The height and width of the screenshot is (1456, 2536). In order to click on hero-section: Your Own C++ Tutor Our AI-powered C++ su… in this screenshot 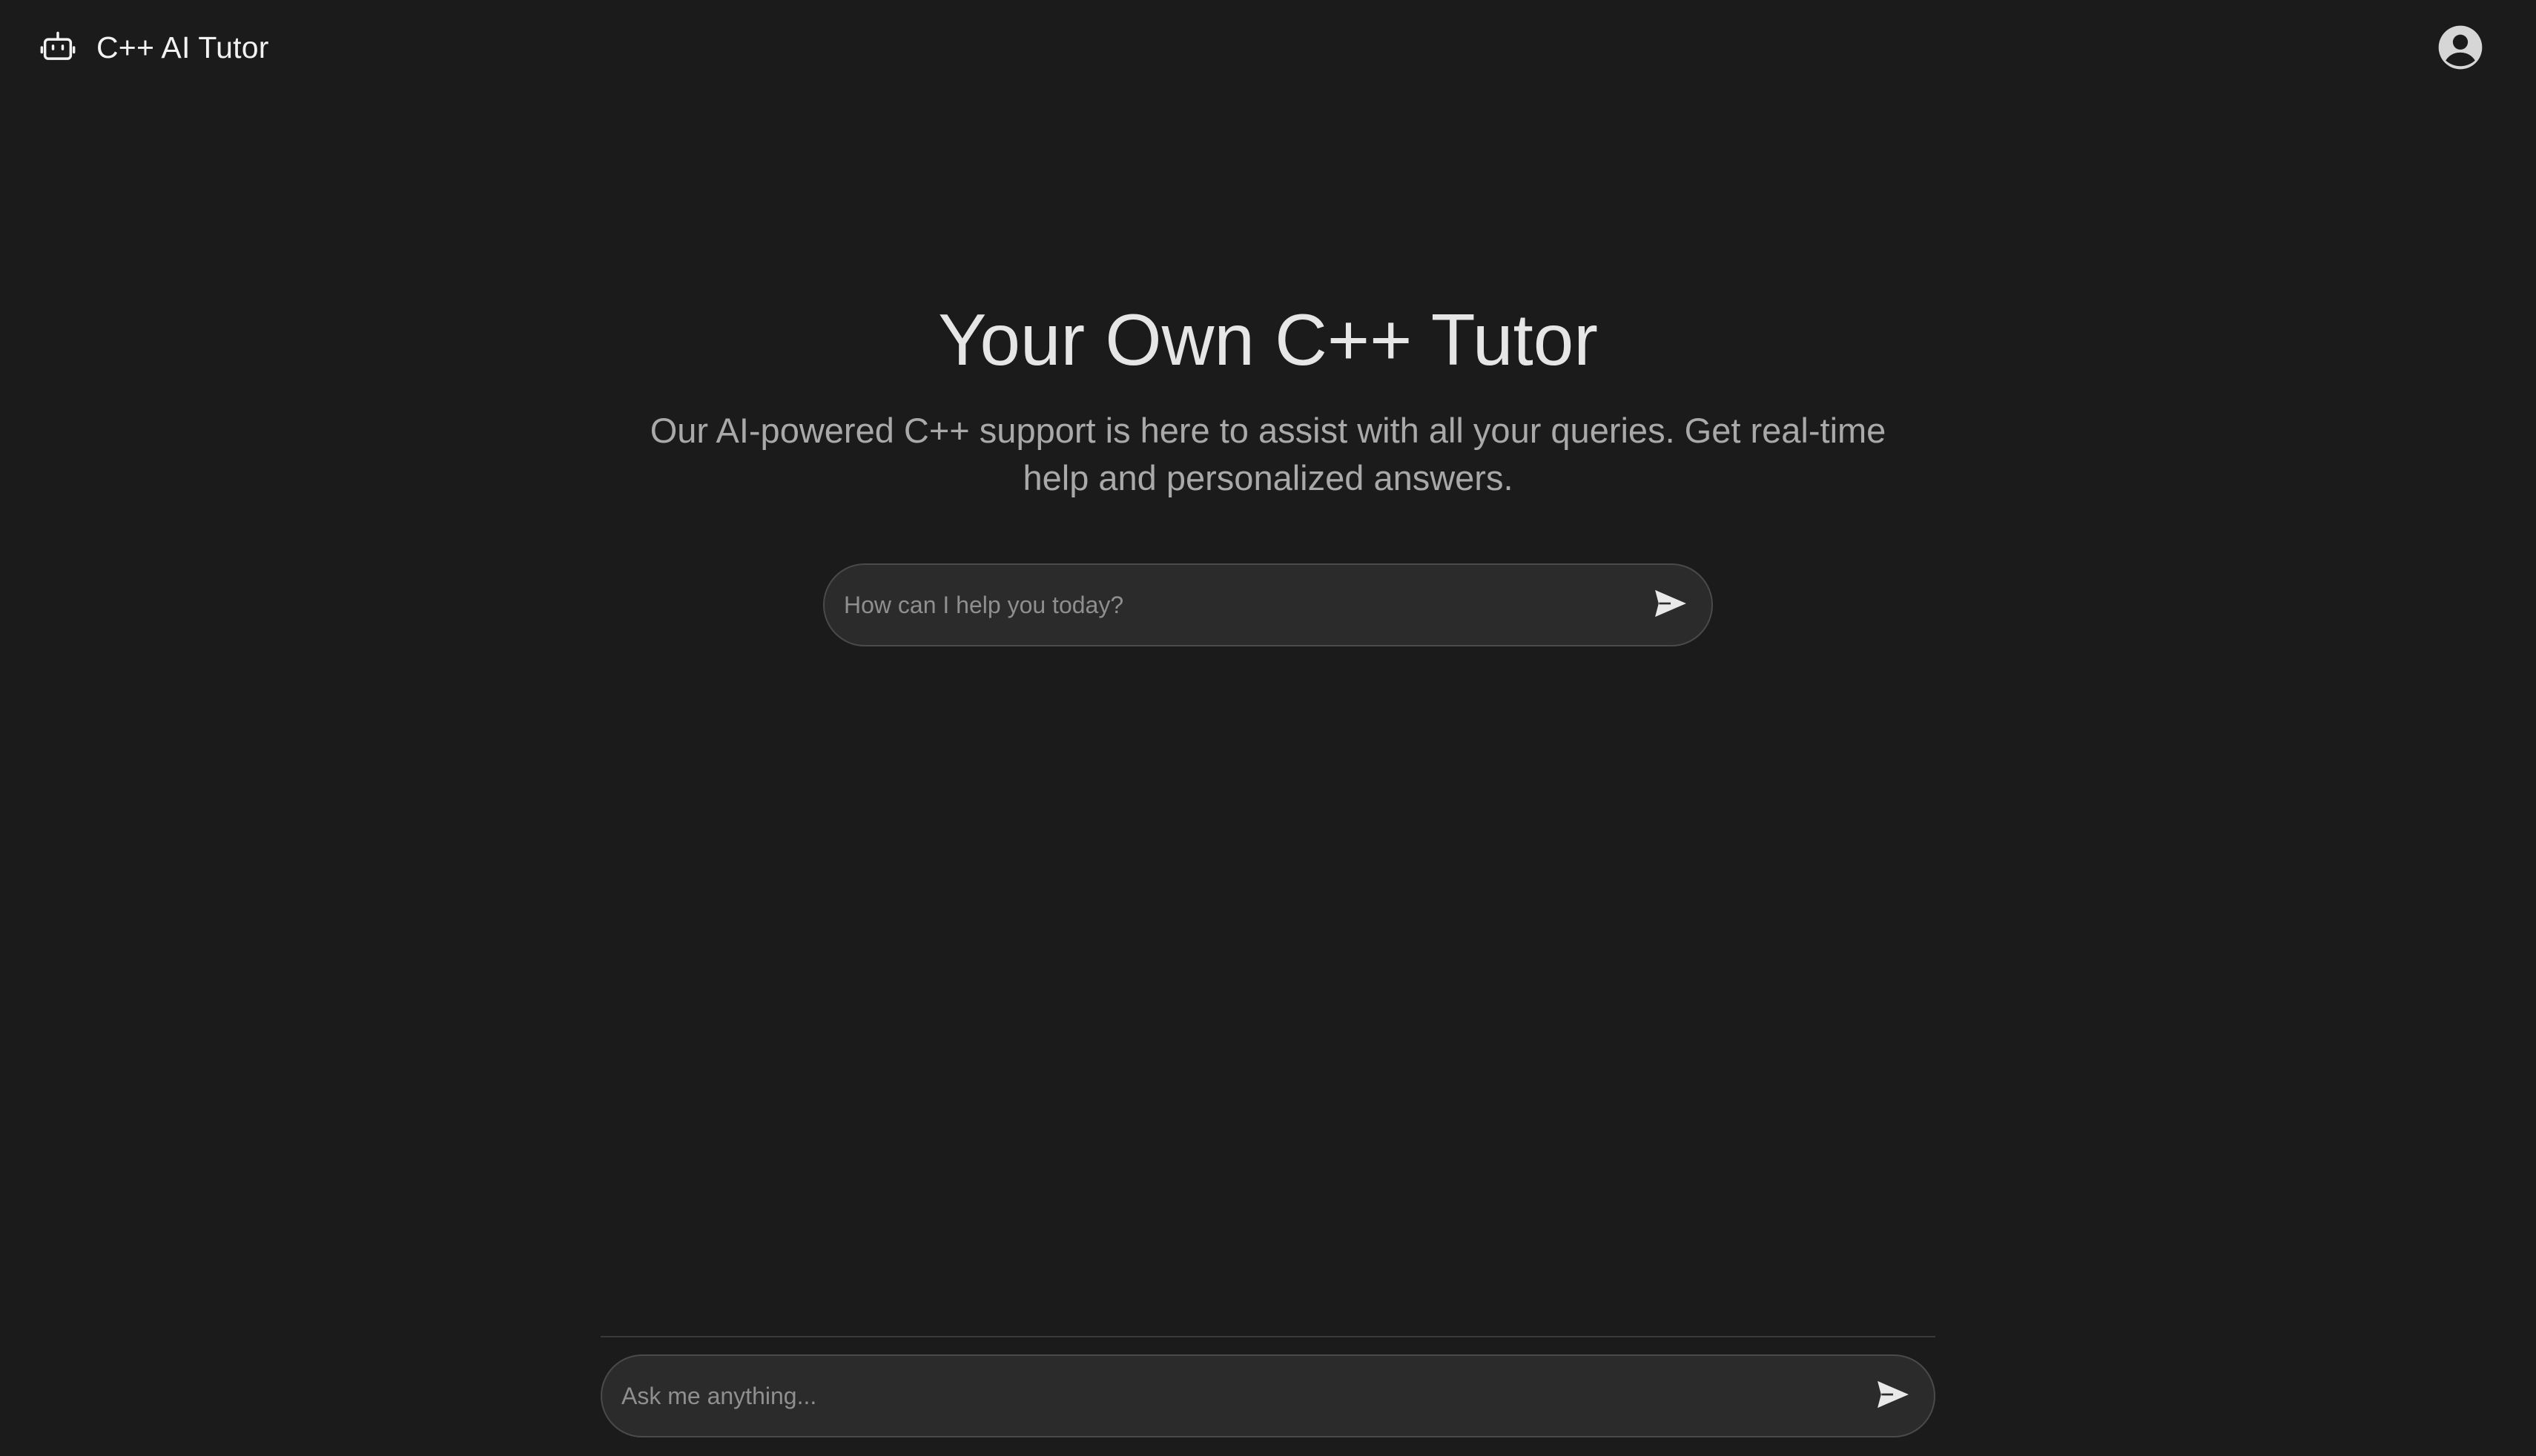, I will do `click(1268, 401)`.